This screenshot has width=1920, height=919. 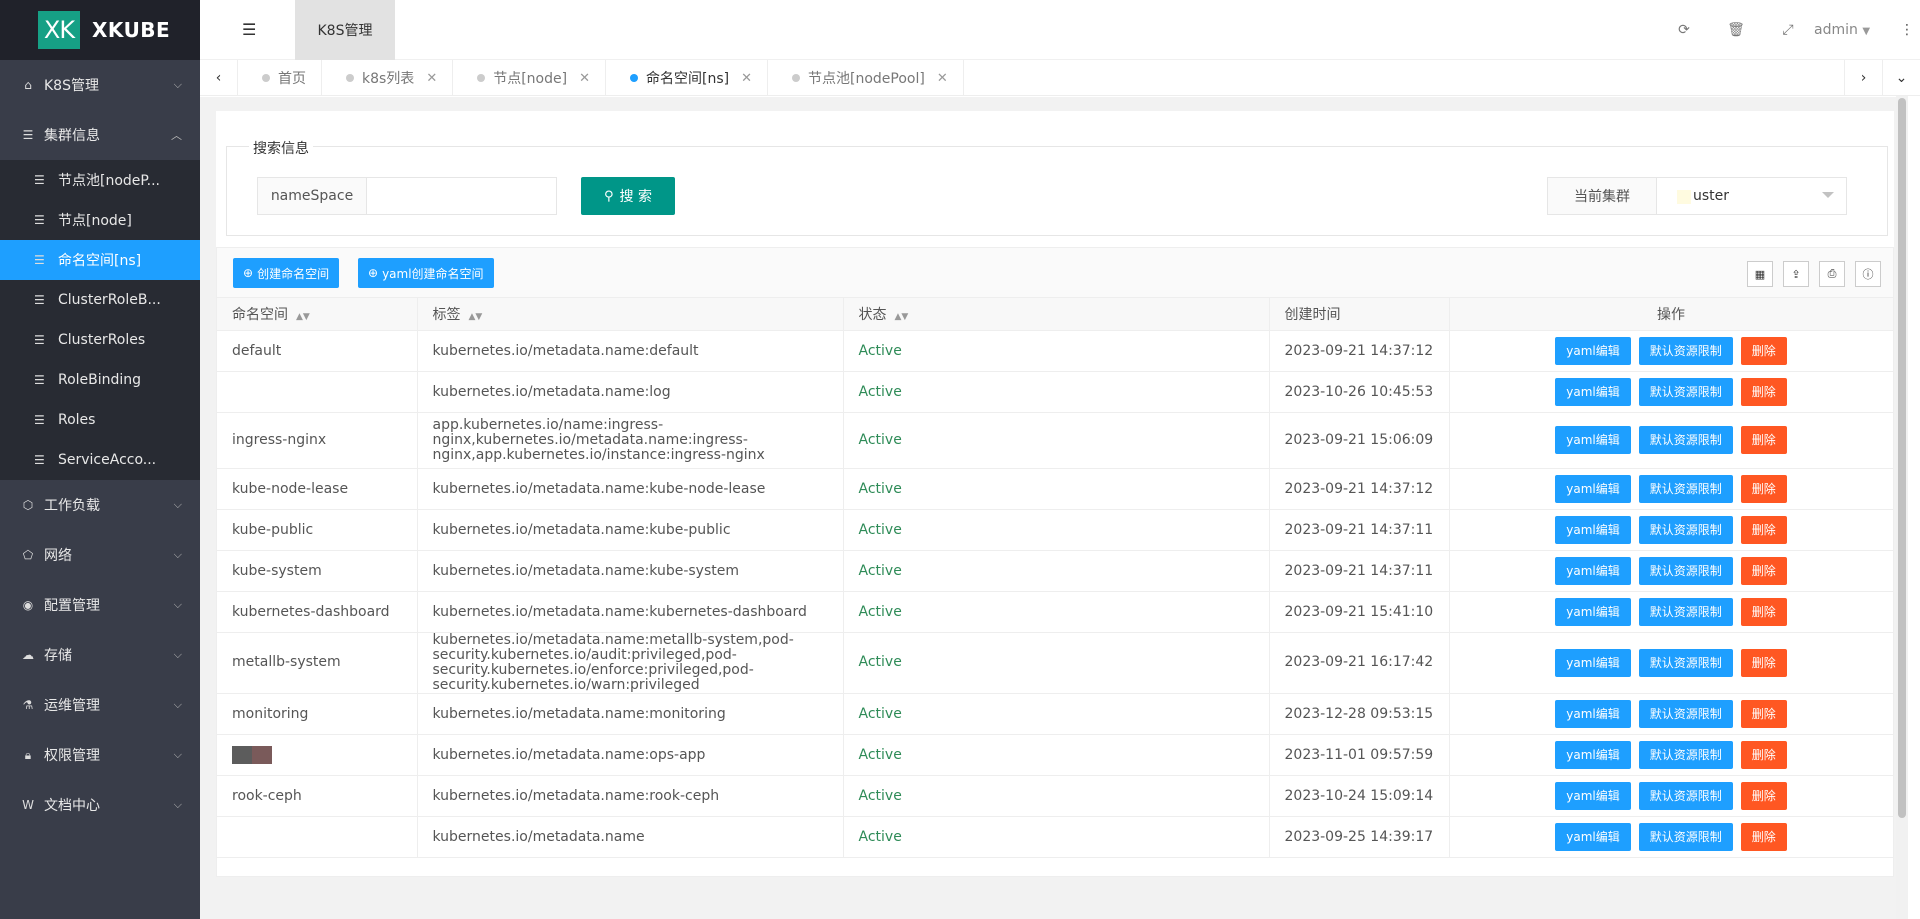 I want to click on sidebar-subitem-roles: ☰ Roles, so click(x=100, y=420).